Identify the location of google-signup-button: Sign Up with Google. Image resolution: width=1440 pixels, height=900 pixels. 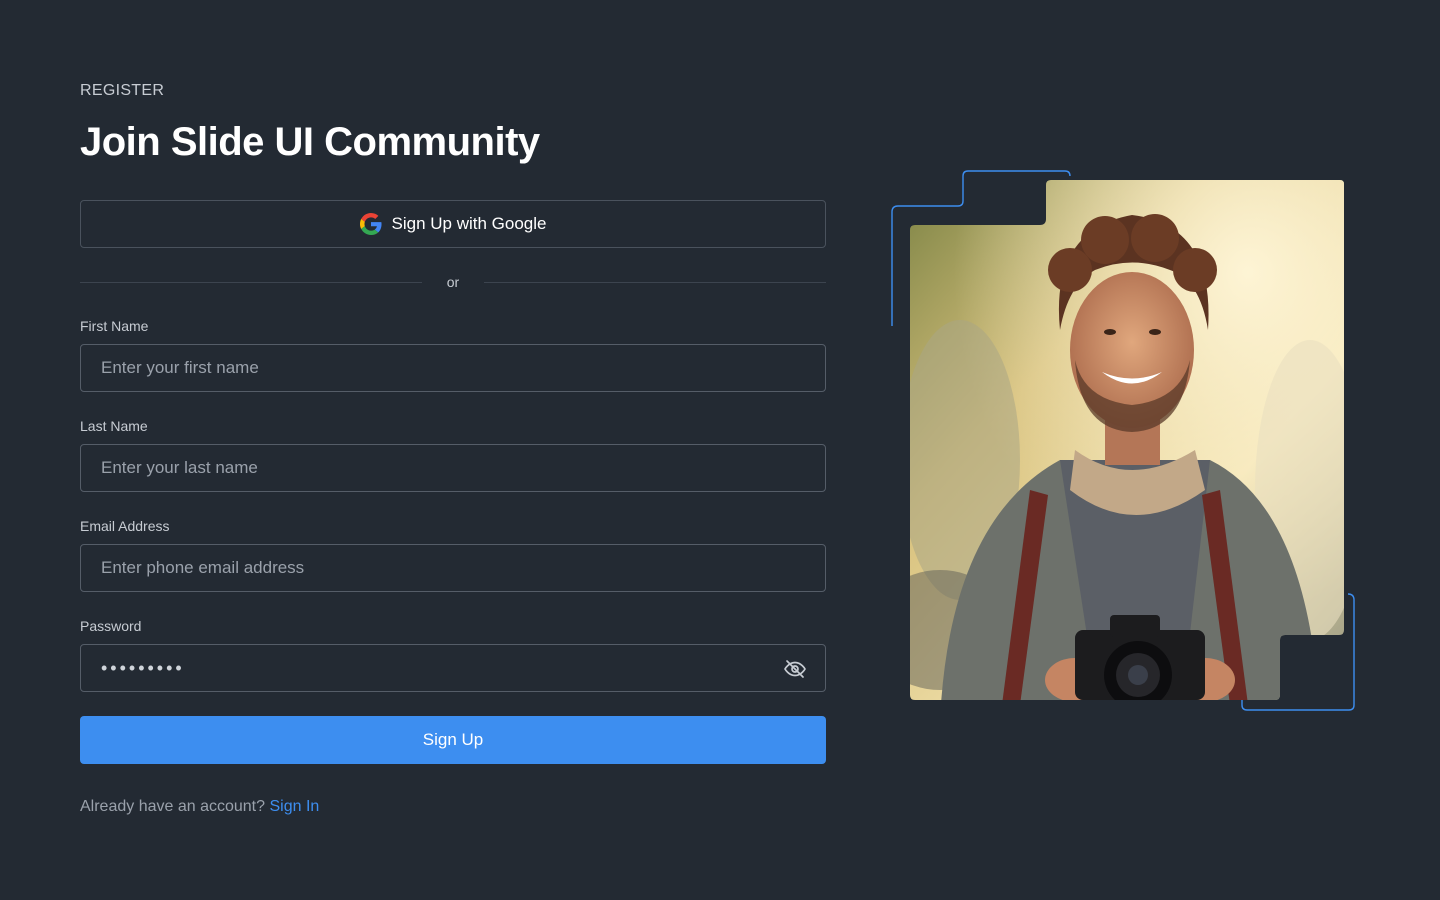
(453, 224).